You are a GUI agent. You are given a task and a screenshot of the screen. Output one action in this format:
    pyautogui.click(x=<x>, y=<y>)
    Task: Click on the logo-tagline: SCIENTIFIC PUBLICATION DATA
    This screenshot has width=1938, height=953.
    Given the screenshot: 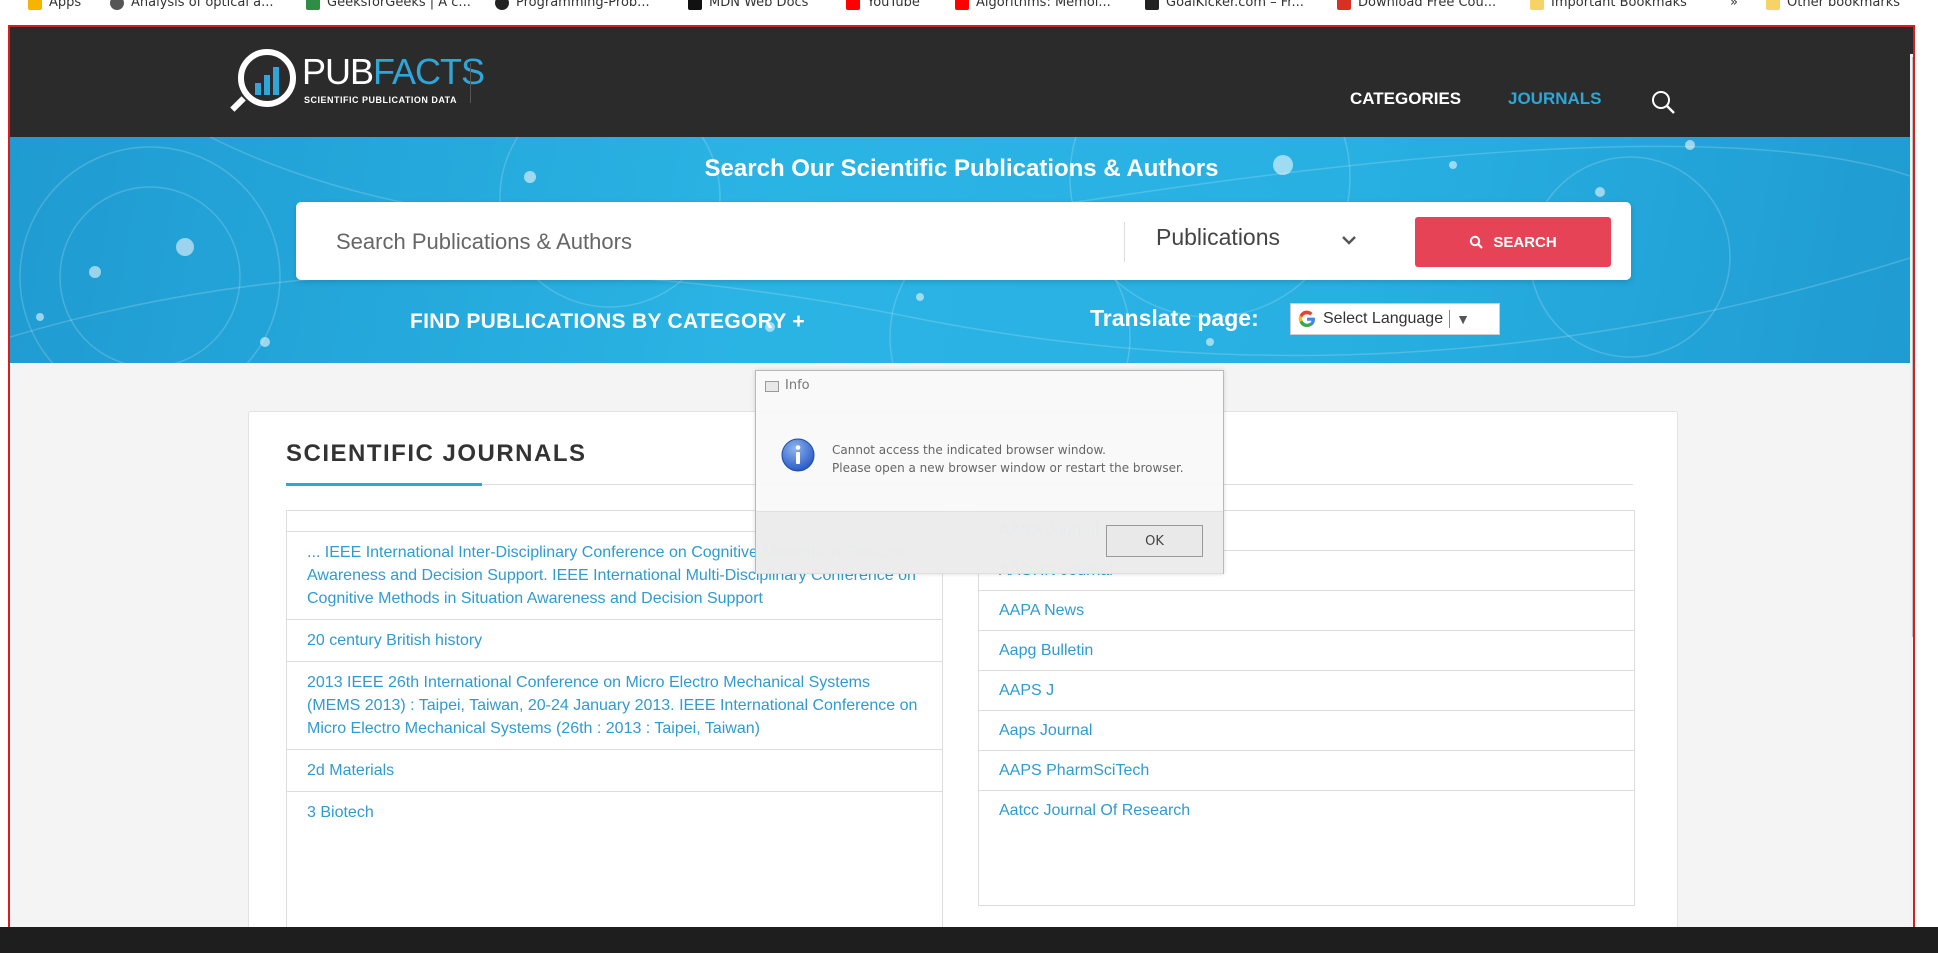 What is the action you would take?
    pyautogui.click(x=380, y=100)
    